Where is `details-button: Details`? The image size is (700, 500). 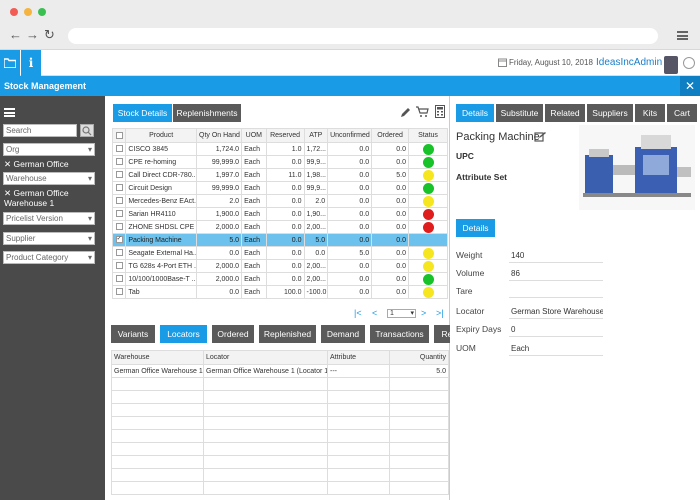 details-button: Details is located at coordinates (475, 228).